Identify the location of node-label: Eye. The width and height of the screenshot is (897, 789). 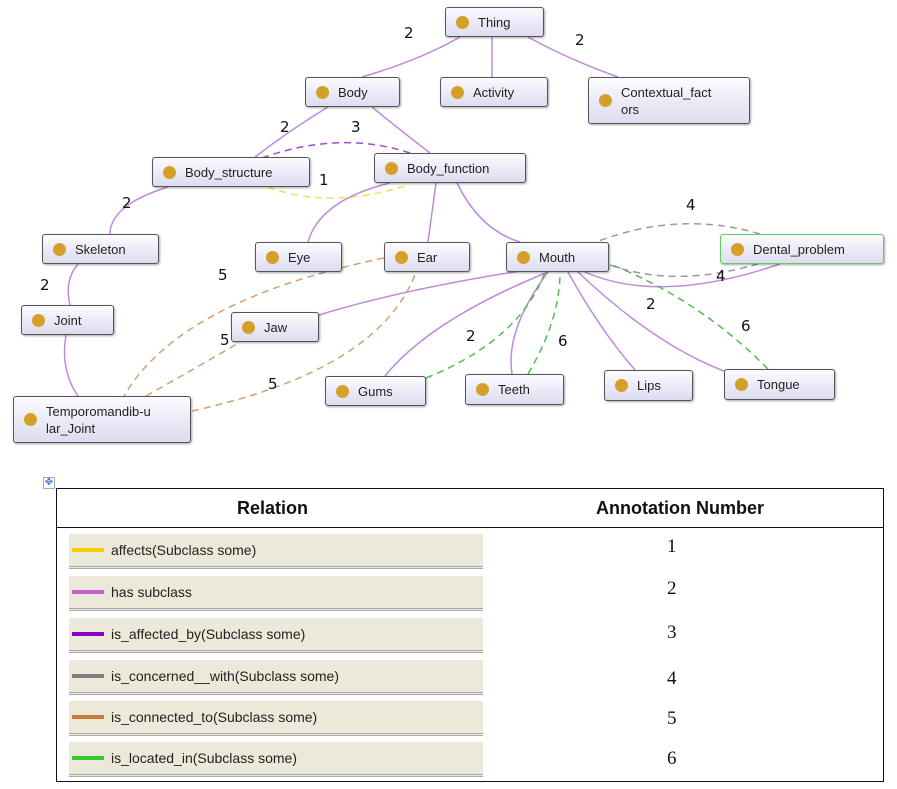
(299, 257).